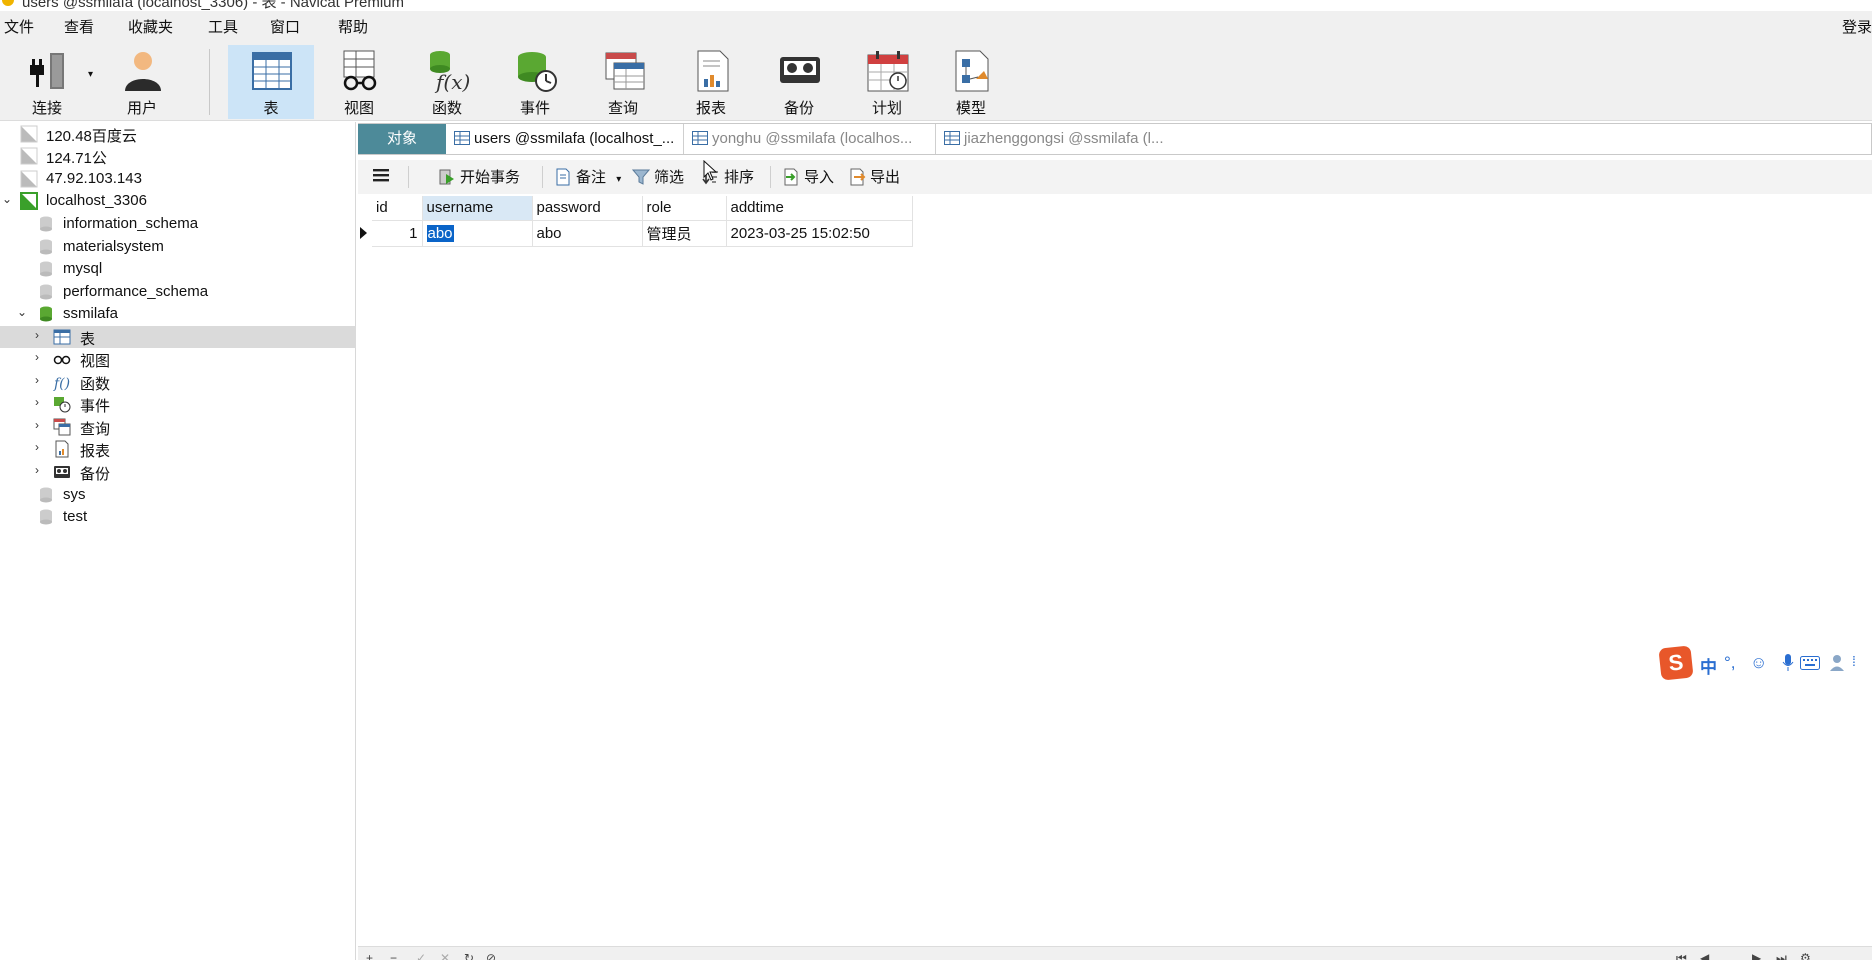  I want to click on tree-item-queries: › 查询, so click(178, 427).